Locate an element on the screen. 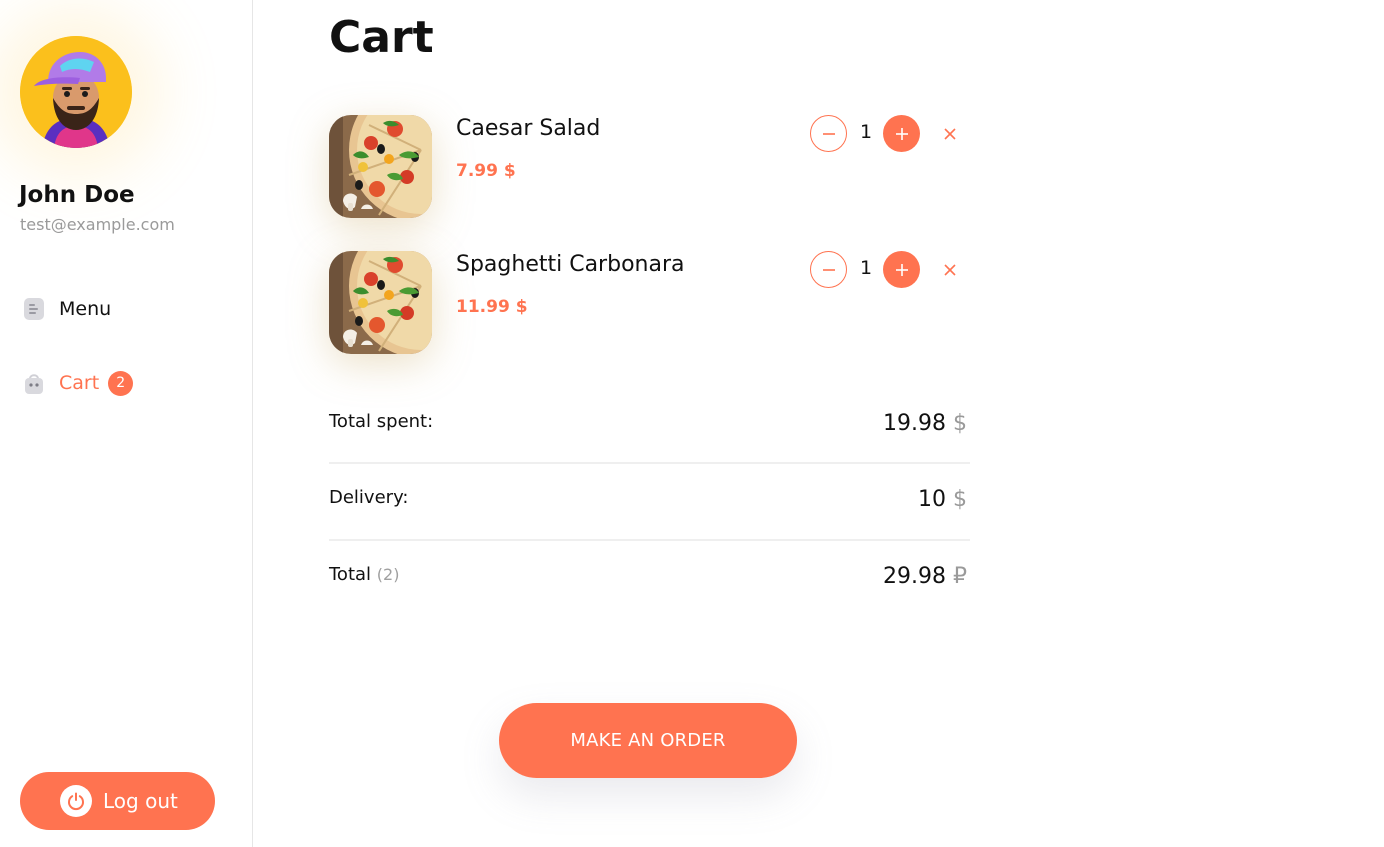 This screenshot has height=847, width=1384. amount: 10 is located at coordinates (932, 499).